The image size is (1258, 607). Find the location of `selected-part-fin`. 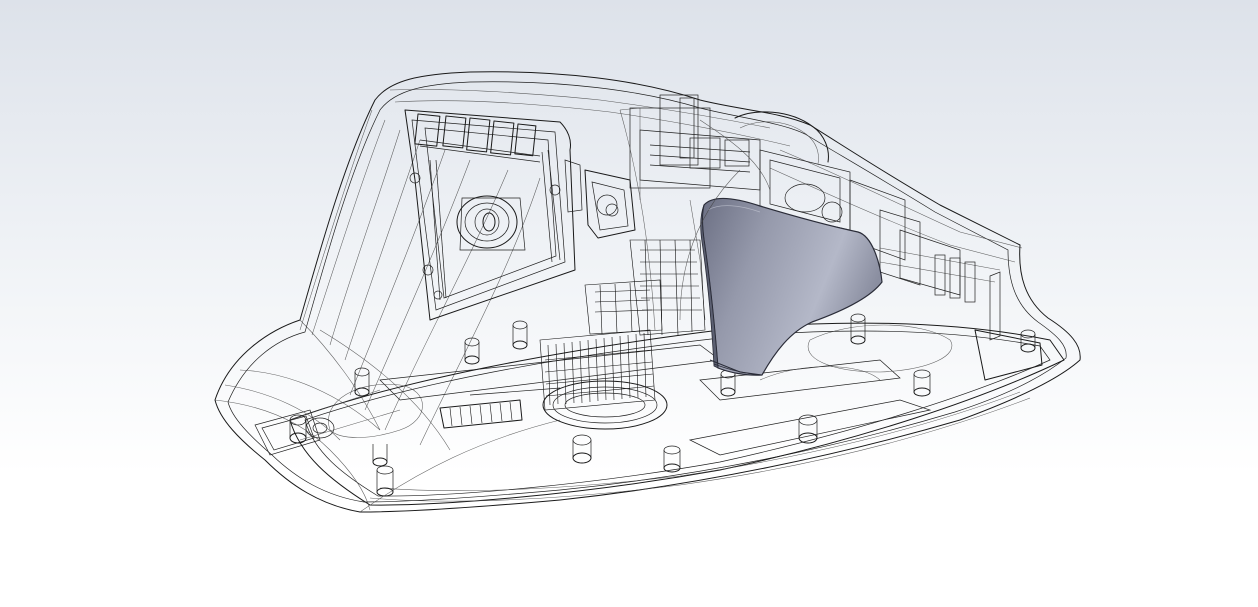

selected-part-fin is located at coordinates (791, 286).